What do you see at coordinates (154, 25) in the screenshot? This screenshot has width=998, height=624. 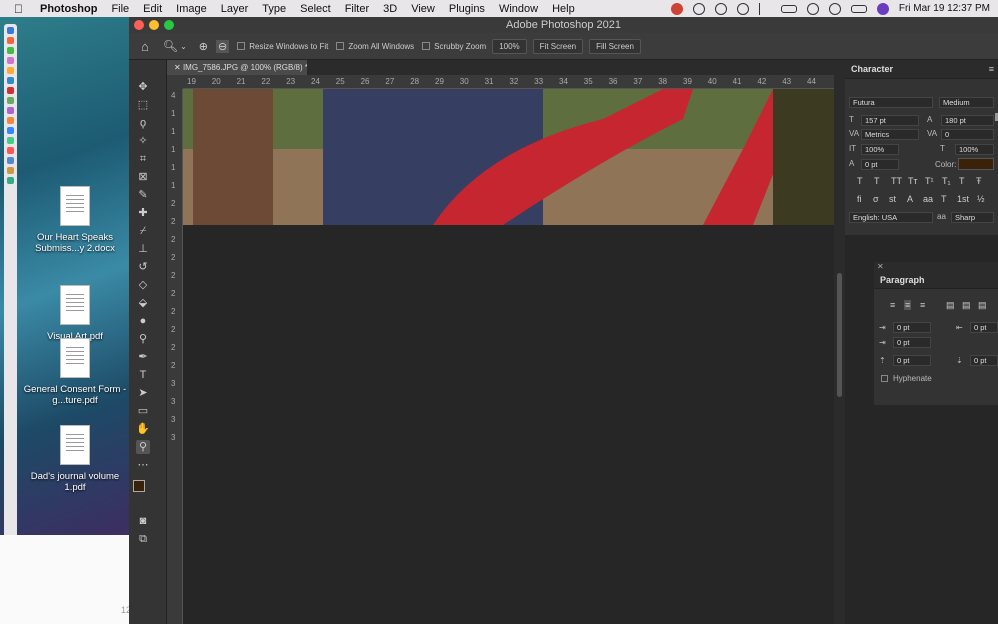 I see `minimize-window-button` at bounding box center [154, 25].